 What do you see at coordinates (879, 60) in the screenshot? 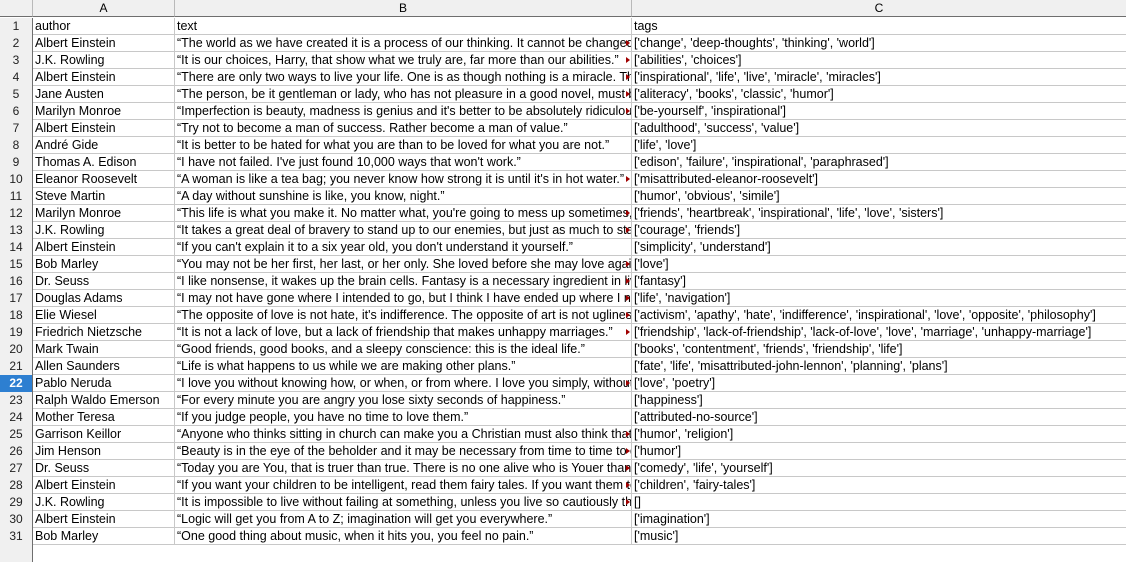
I see `cell-tags: ['abilities', 'choices']` at bounding box center [879, 60].